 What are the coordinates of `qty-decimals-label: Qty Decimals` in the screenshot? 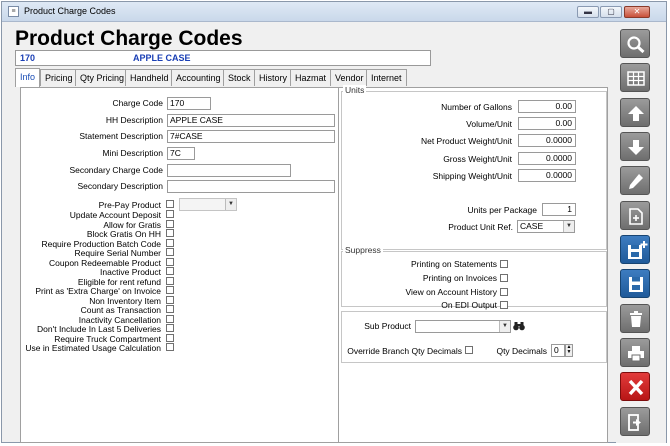 It's located at (521, 351).